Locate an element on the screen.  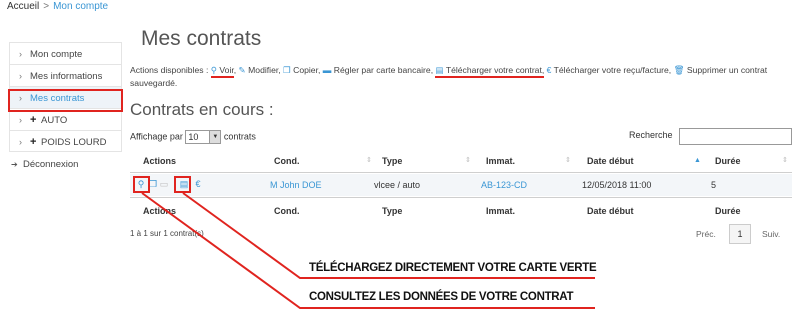
breadcrumb-home-link: Accueil is located at coordinates (23, 6).